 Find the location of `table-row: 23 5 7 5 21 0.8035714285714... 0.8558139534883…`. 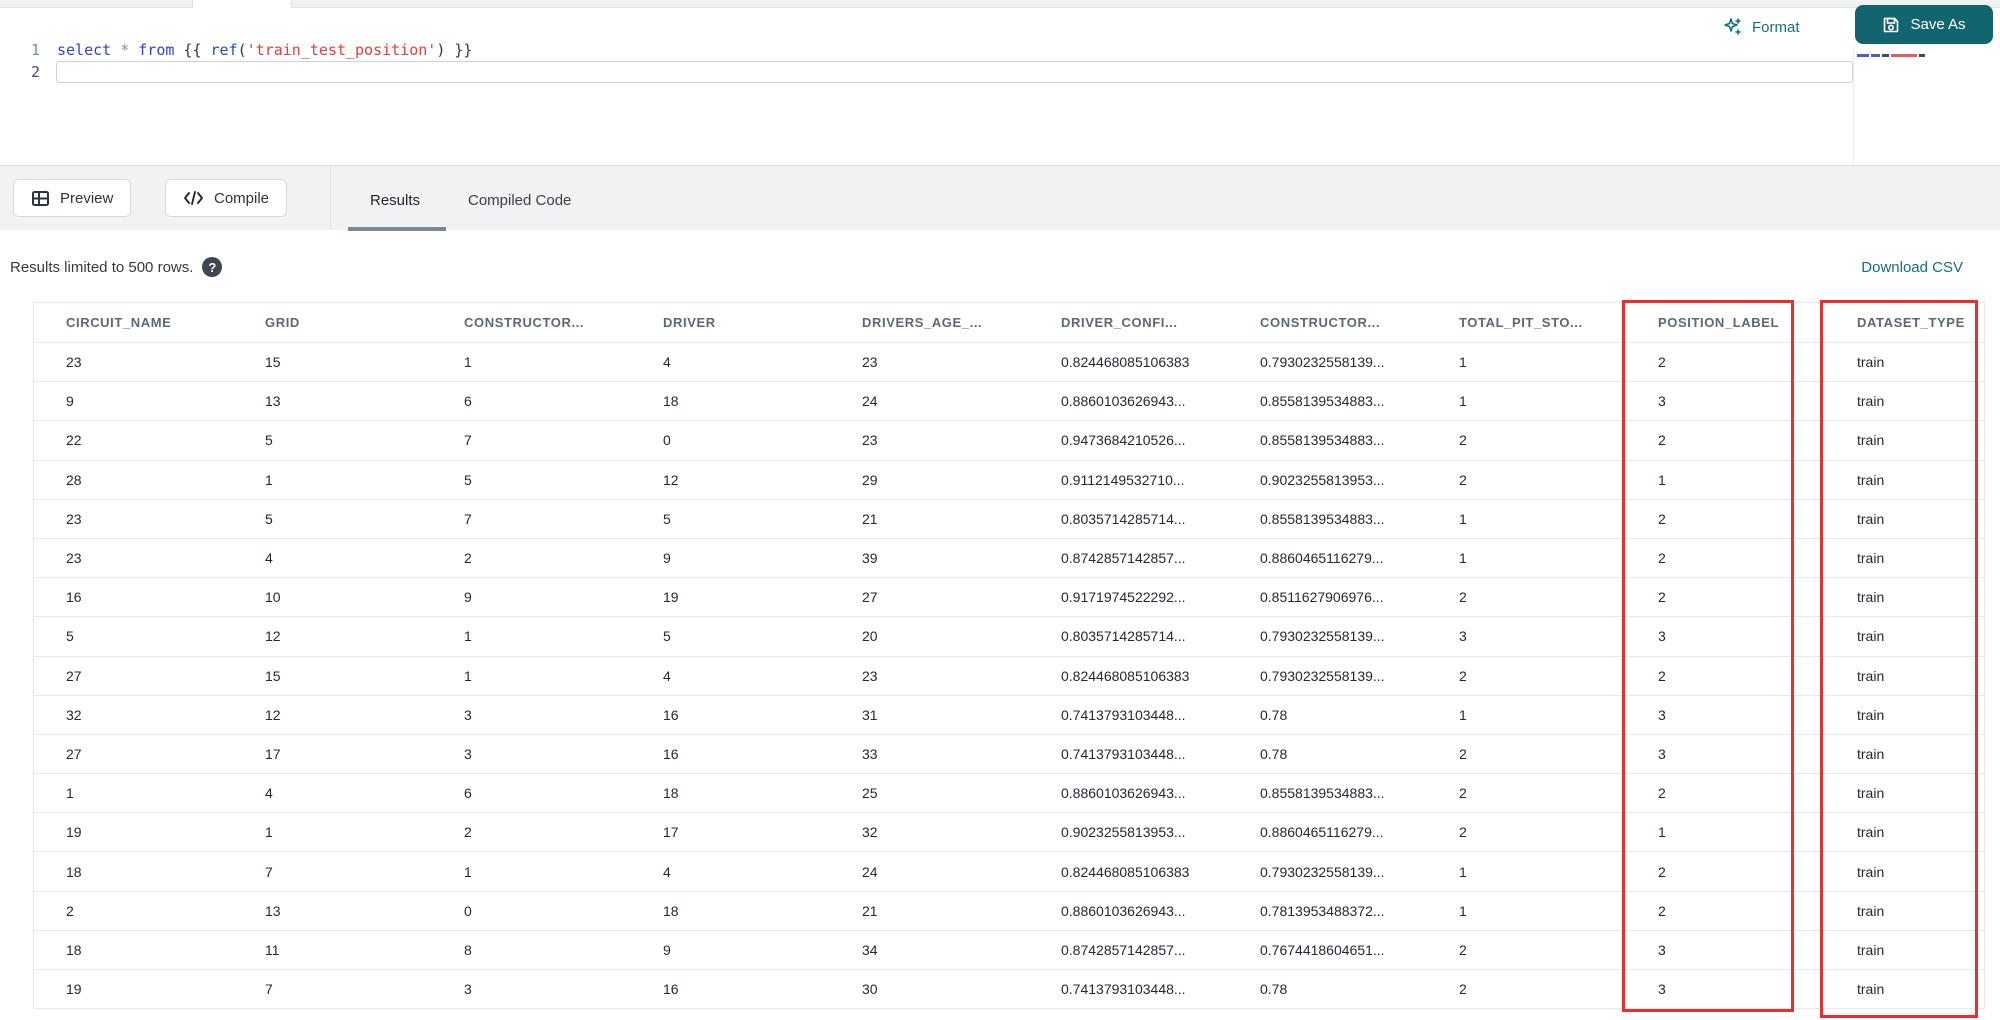

table-row: 23 5 7 5 21 0.8035714285714... 0.8558139534883… is located at coordinates (1009, 519).